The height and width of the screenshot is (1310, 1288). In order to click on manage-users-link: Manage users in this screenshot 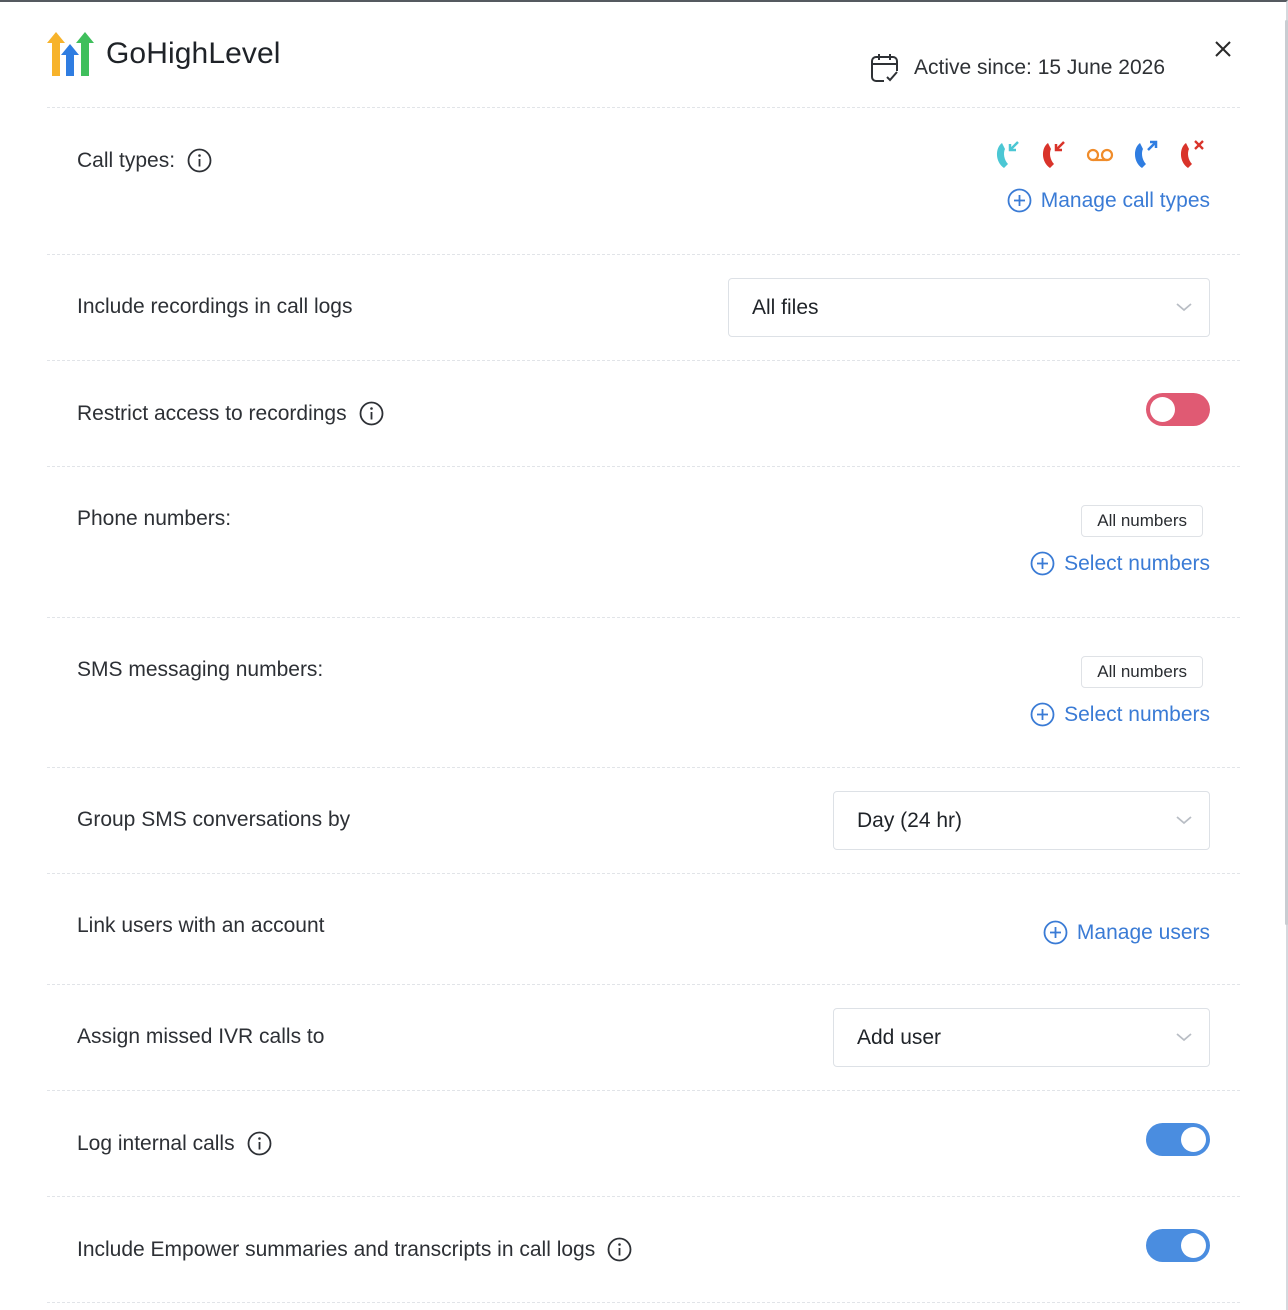, I will do `click(1126, 932)`.